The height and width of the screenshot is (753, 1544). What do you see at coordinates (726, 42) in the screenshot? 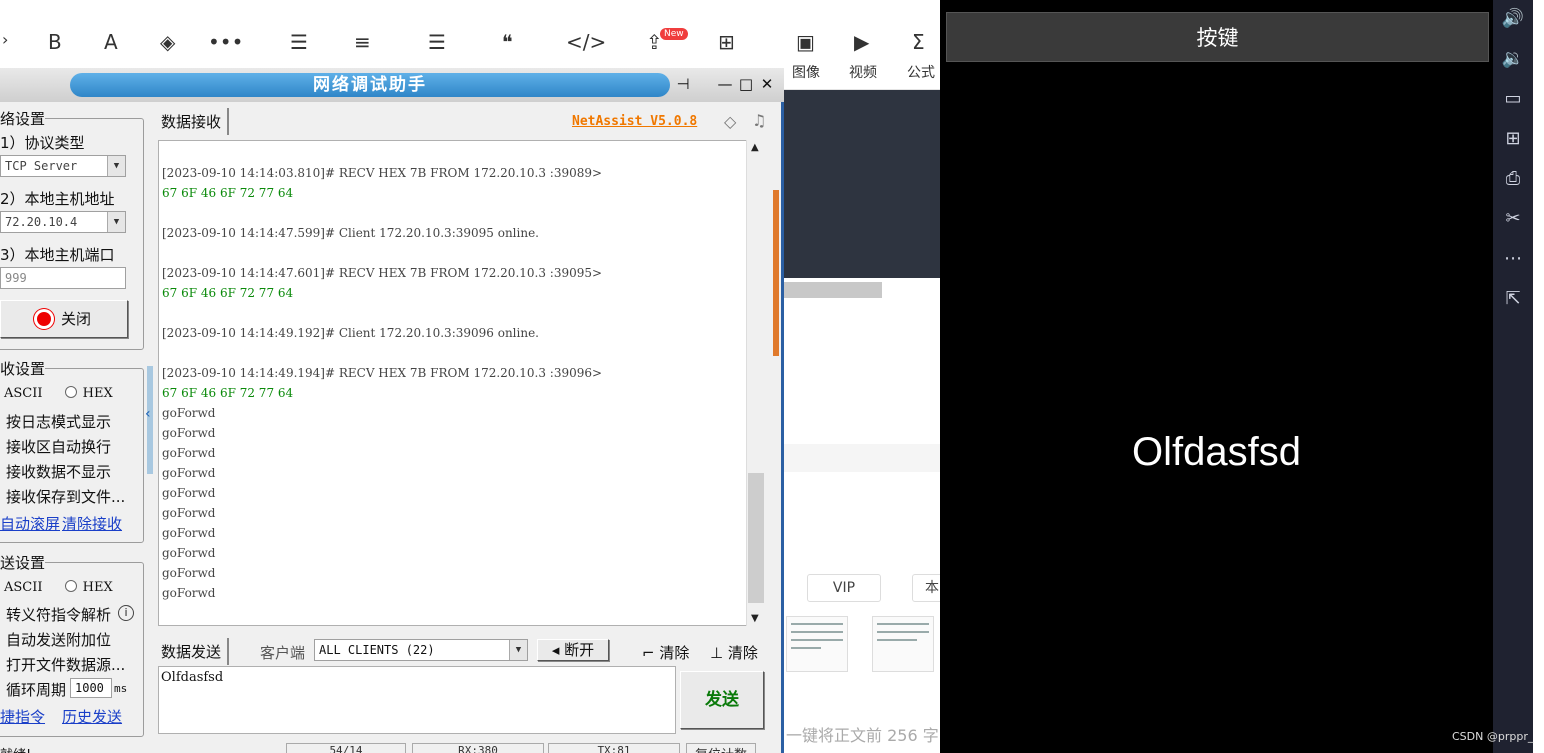
I see `table-icon: ⊞` at bounding box center [726, 42].